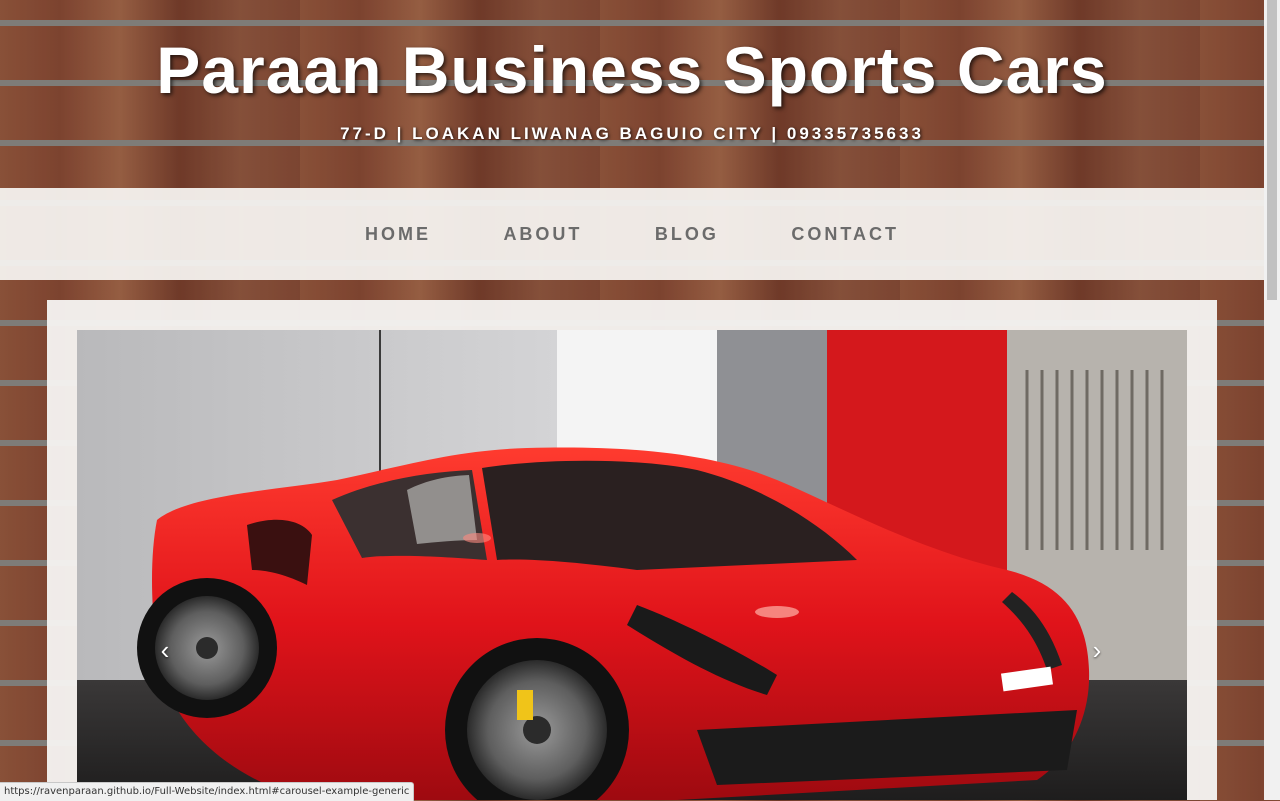 The image size is (1280, 801). I want to click on carousel-next-button: ›, so click(1097, 650).